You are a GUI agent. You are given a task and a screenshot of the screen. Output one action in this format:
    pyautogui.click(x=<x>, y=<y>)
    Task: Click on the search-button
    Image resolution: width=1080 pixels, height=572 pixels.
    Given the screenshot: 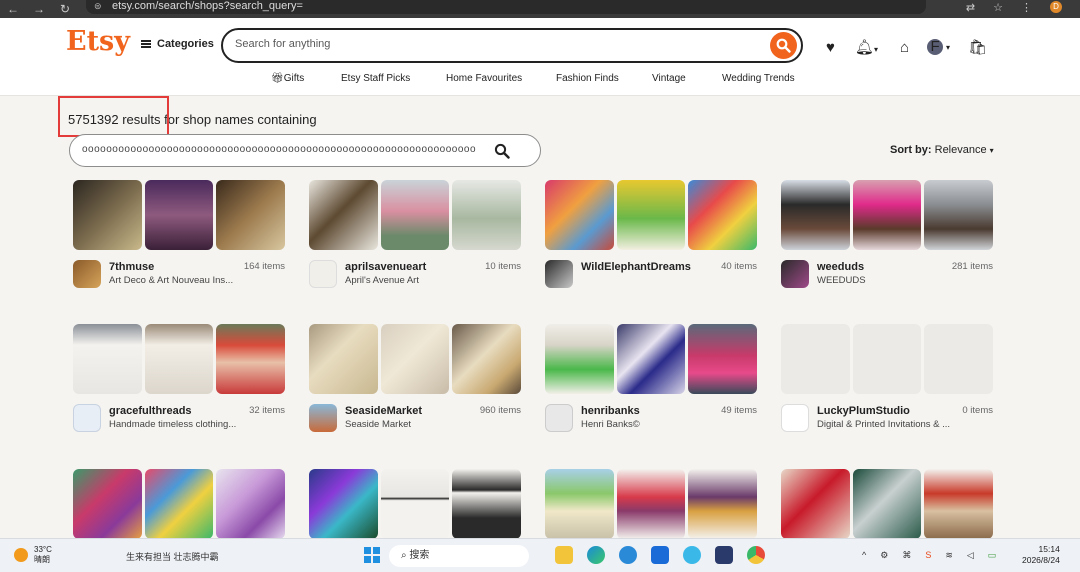 What is the action you would take?
    pyautogui.click(x=783, y=45)
    